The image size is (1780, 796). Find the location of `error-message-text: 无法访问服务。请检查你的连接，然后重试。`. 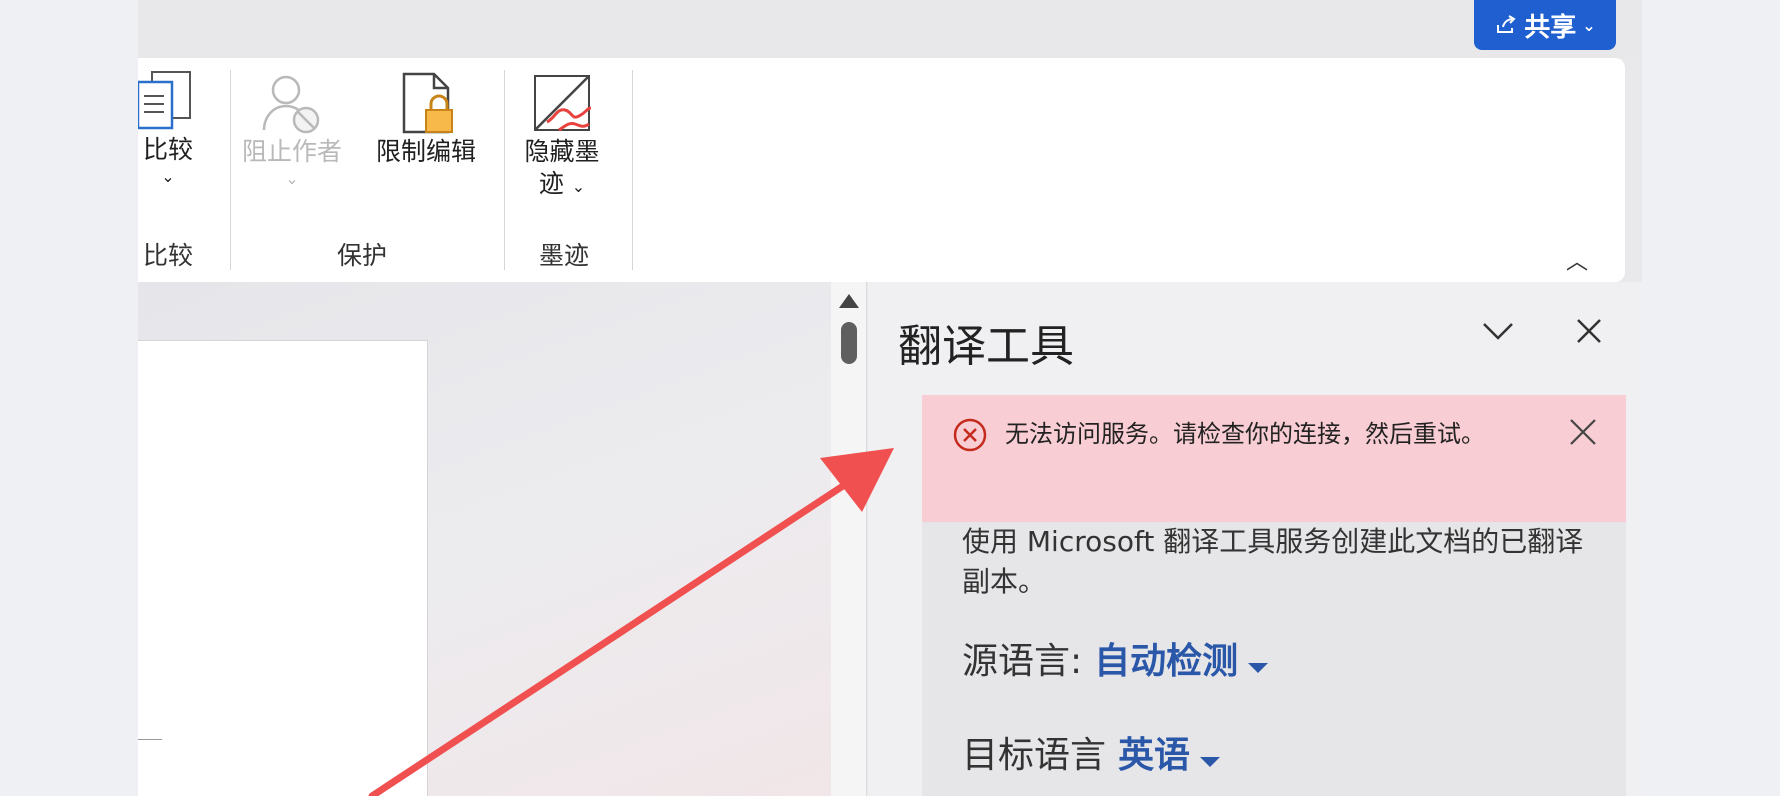

error-message-text: 无法访问服务。请检查你的连接，然后重试。 is located at coordinates (1245, 434).